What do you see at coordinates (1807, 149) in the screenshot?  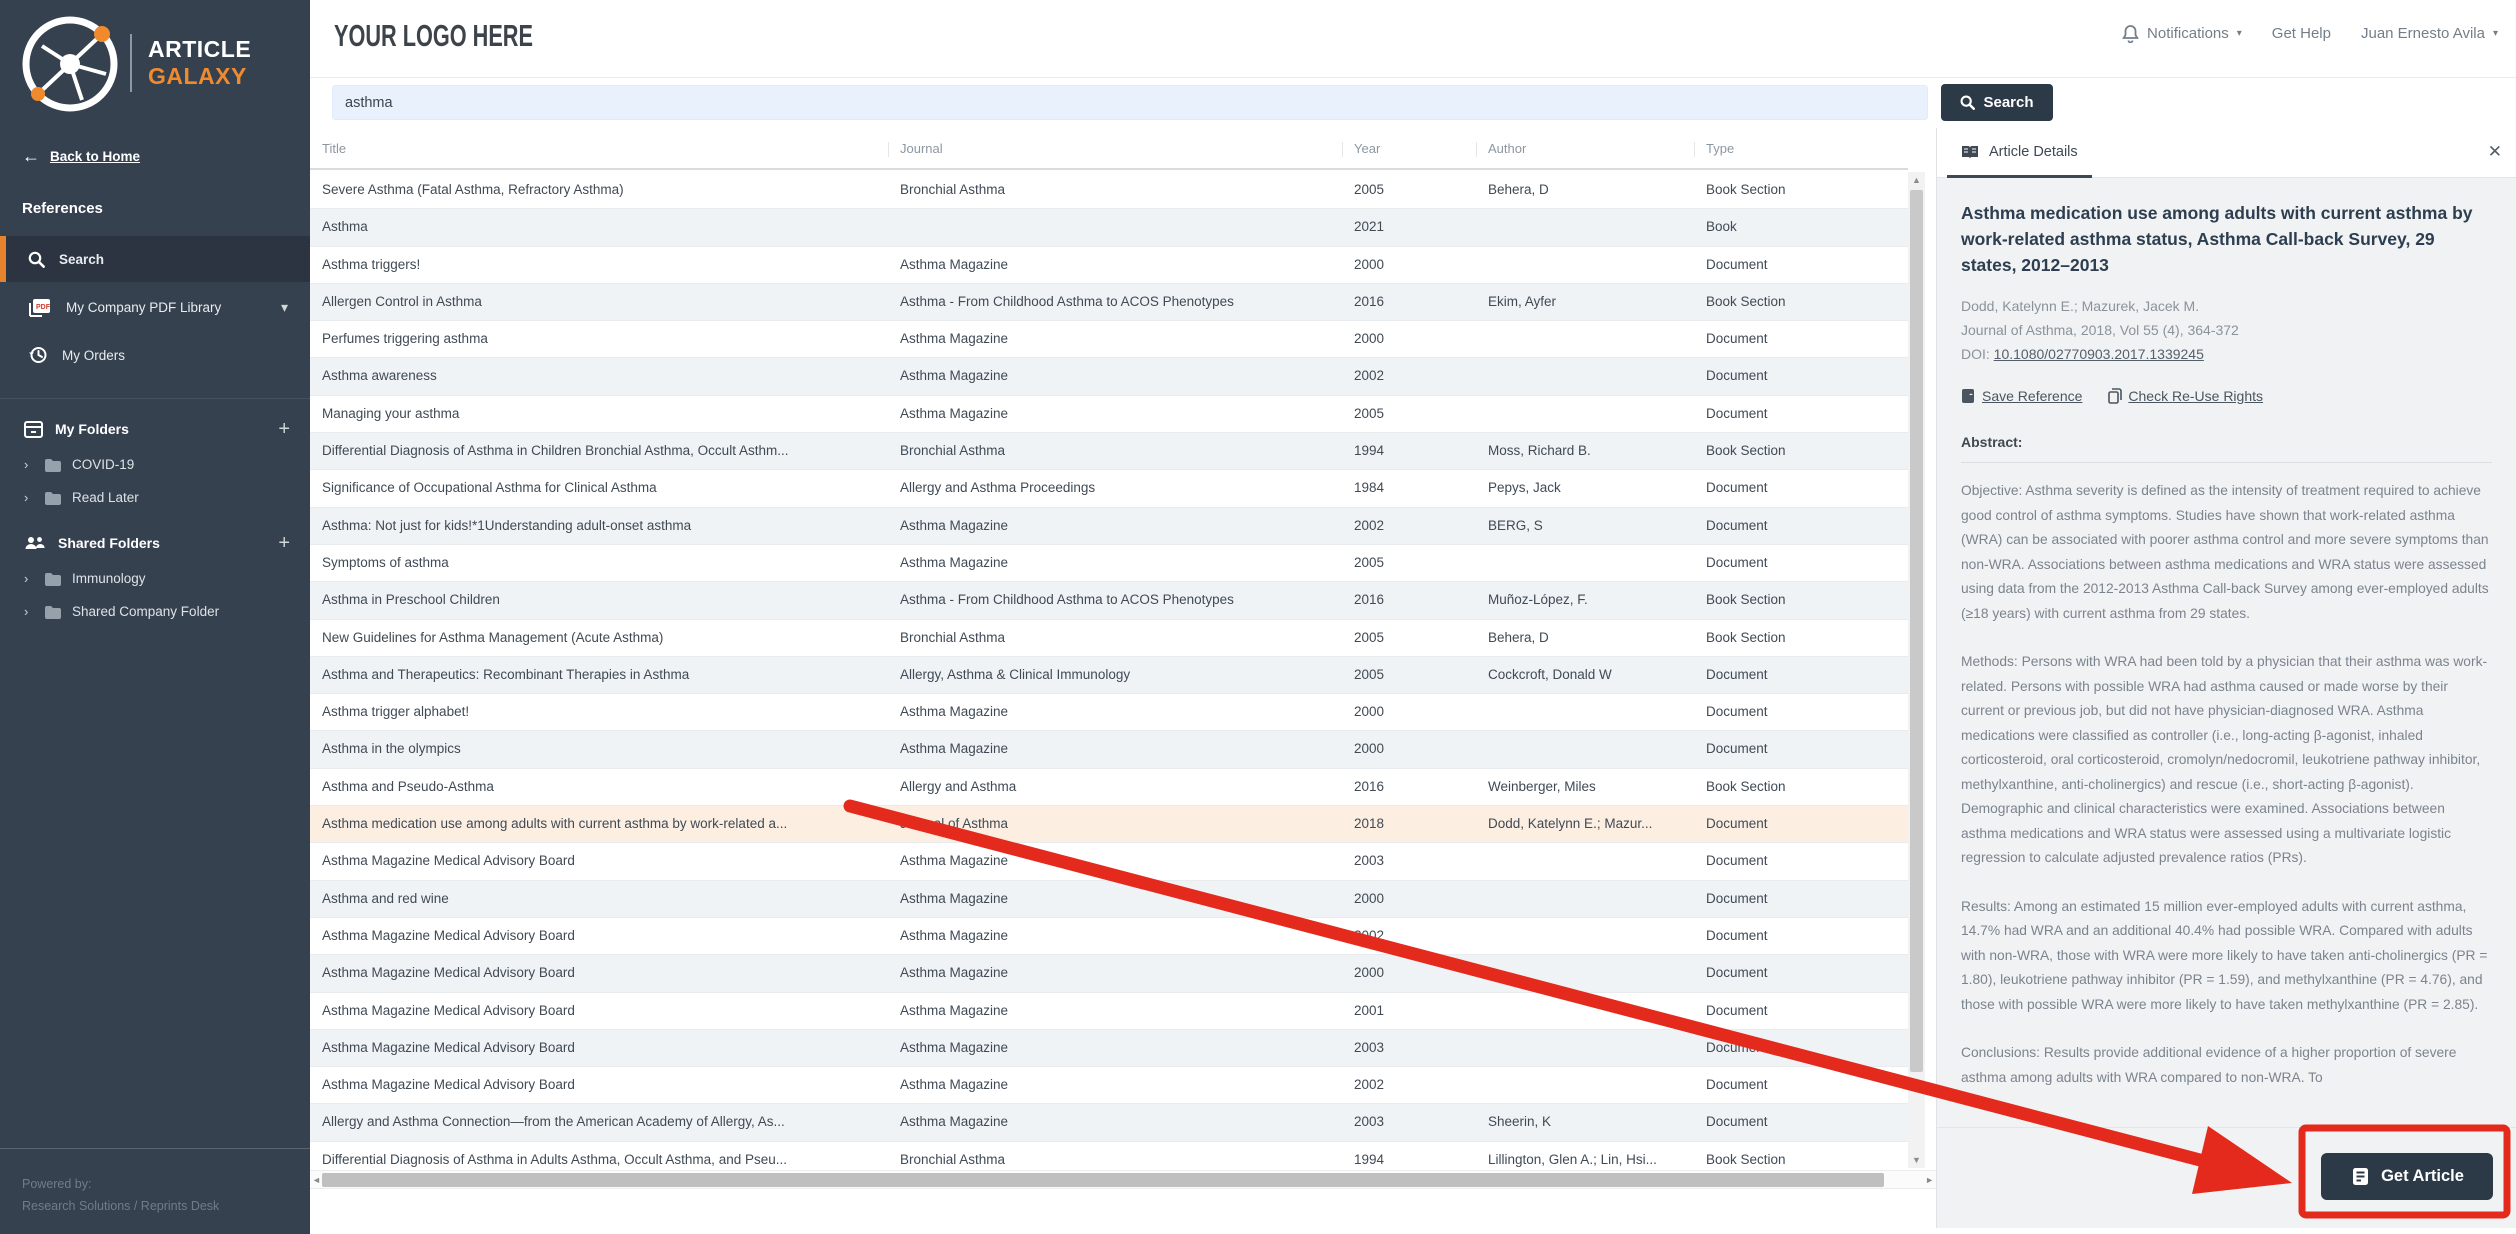 I see `column-header-type: Type` at bounding box center [1807, 149].